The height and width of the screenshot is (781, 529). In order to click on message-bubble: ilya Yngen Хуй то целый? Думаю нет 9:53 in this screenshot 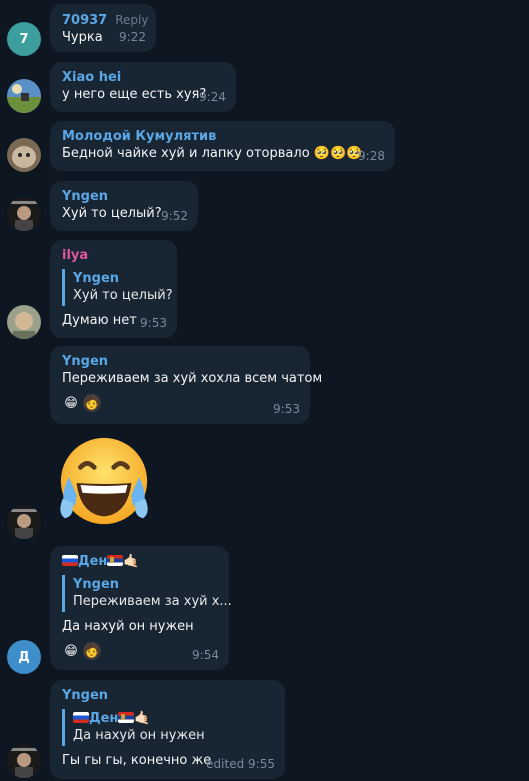, I will do `click(113, 289)`.